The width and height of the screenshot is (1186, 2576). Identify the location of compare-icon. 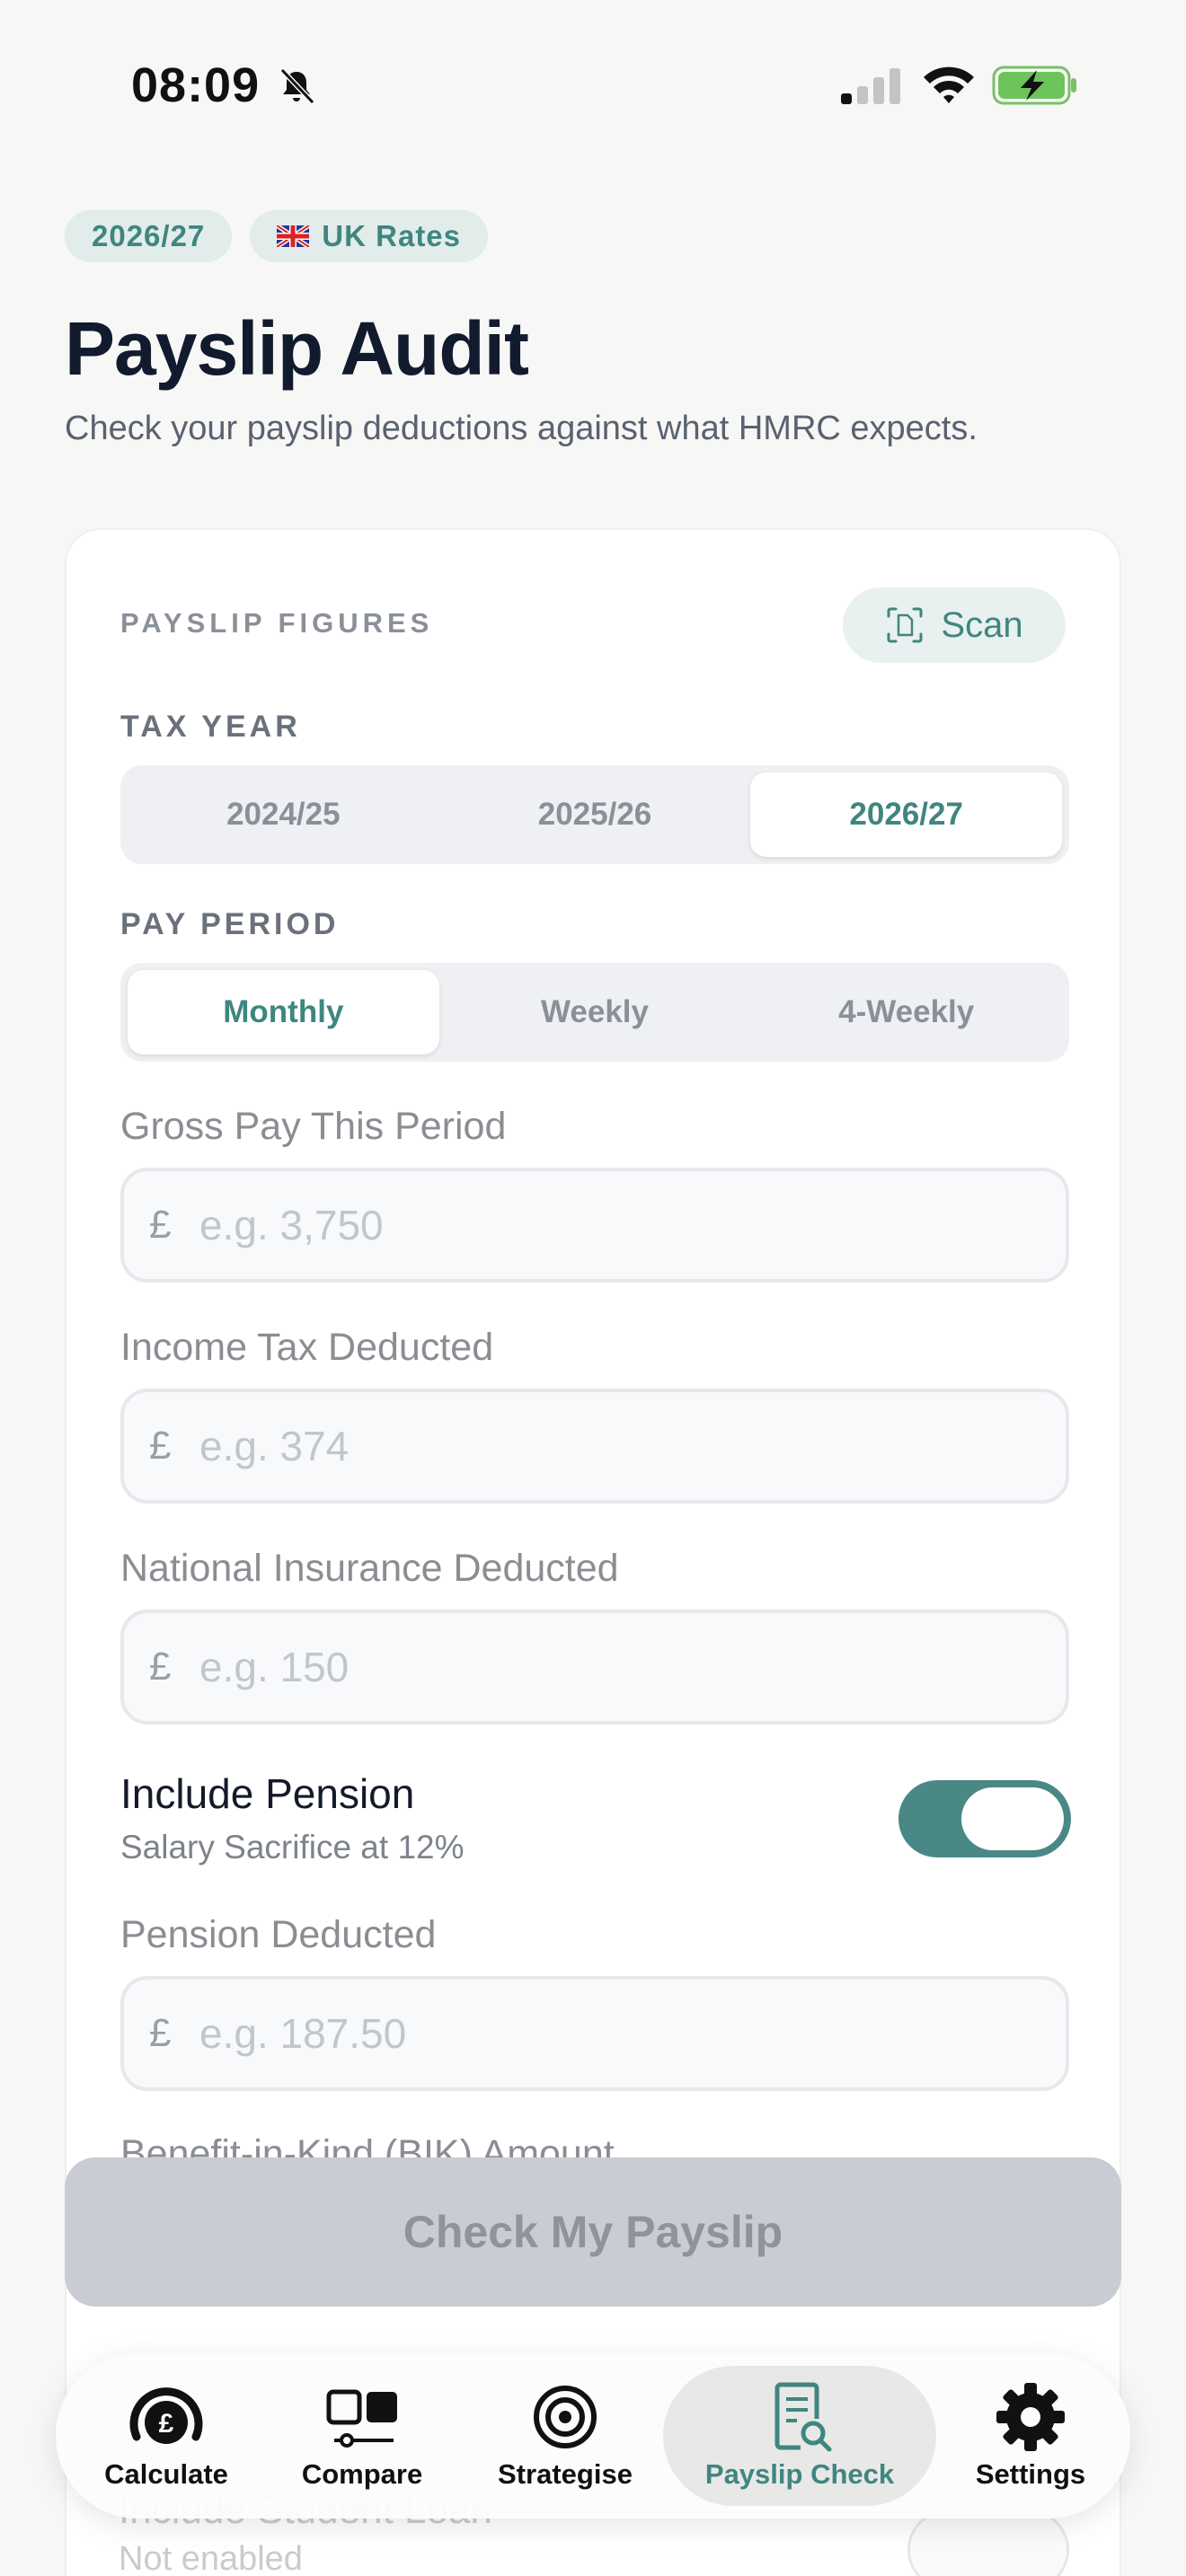
(361, 2418).